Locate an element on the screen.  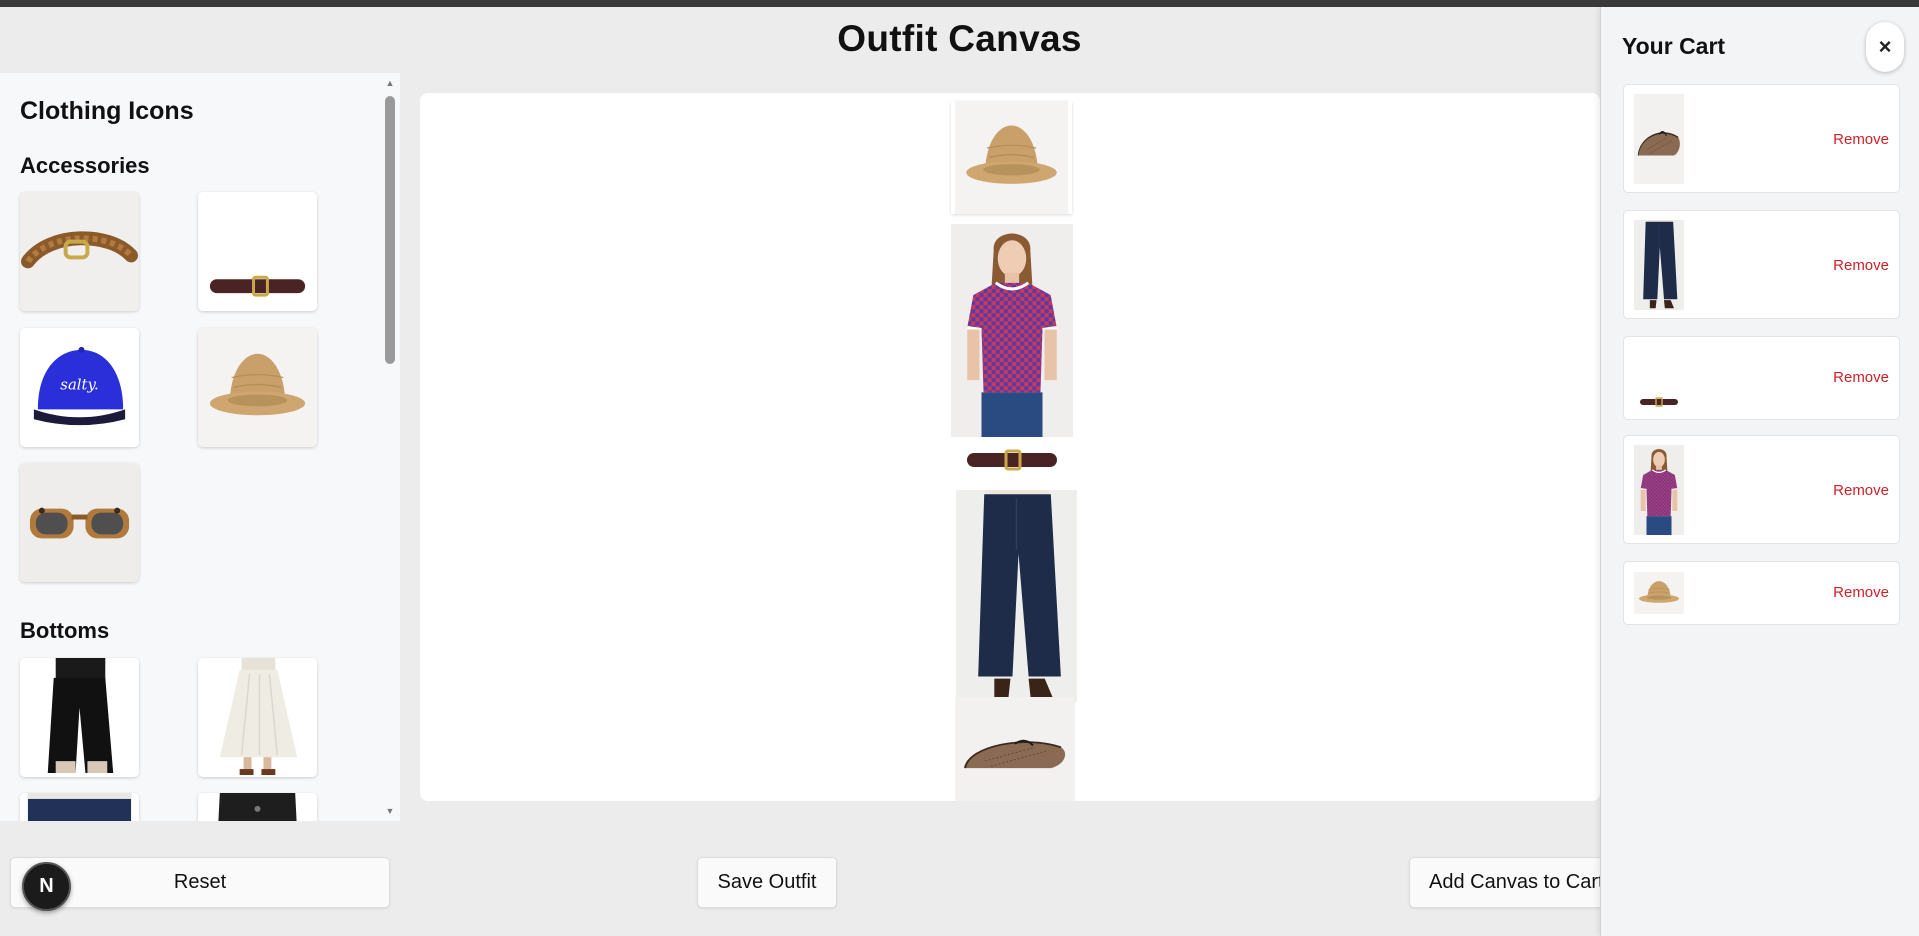
palette-scroll-thumb is located at coordinates (390, 230).